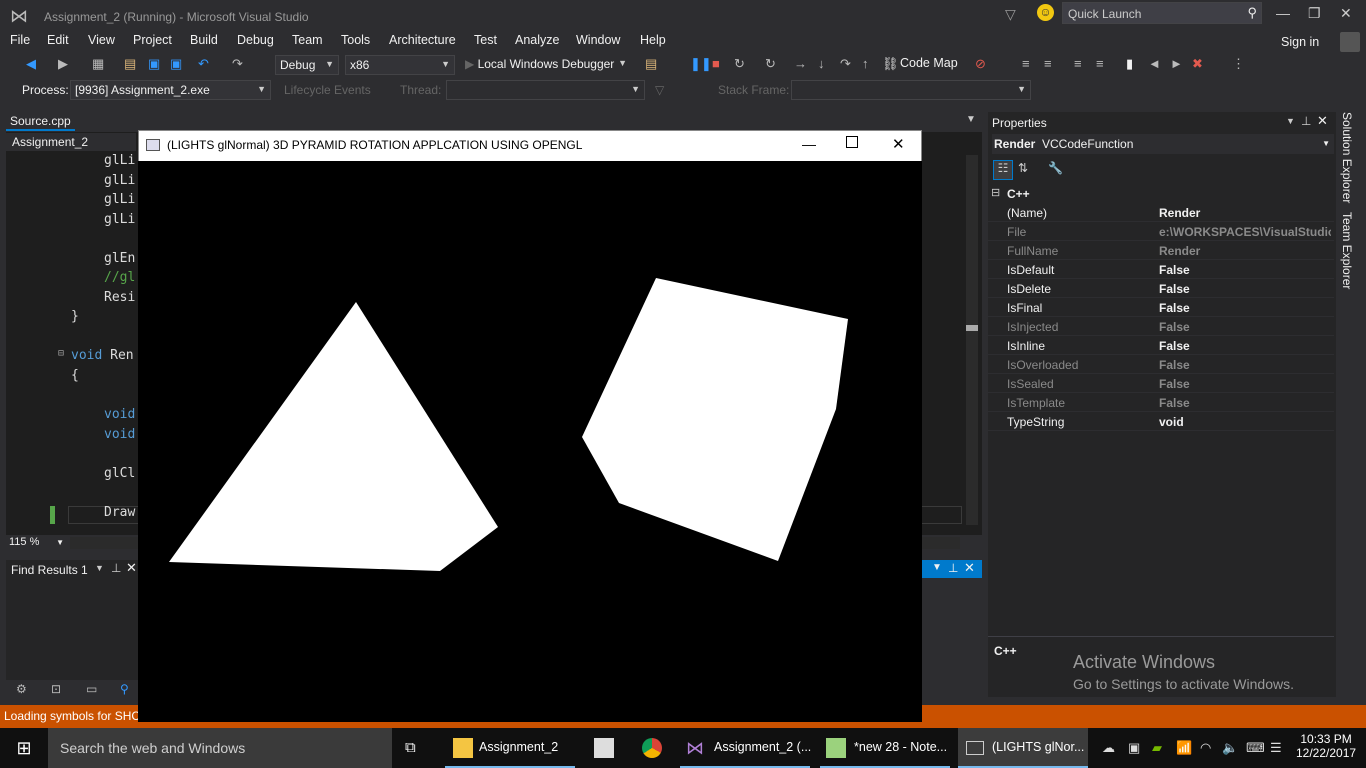  I want to click on sign-in-link: Sign in, so click(1300, 42).